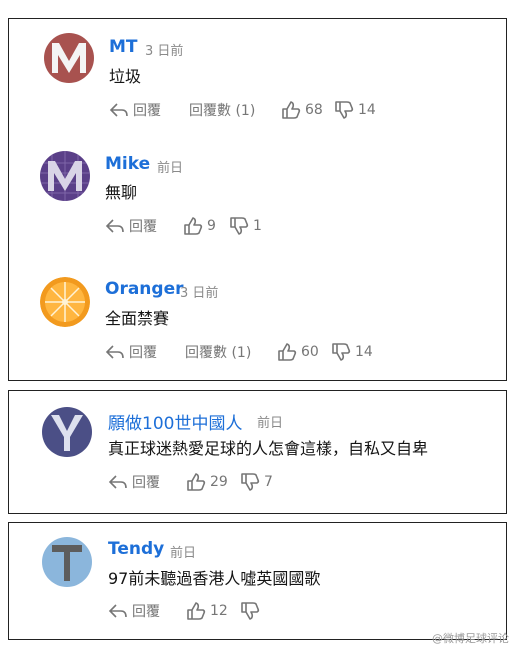  I want to click on comment-text: 垃圾, so click(125, 76).